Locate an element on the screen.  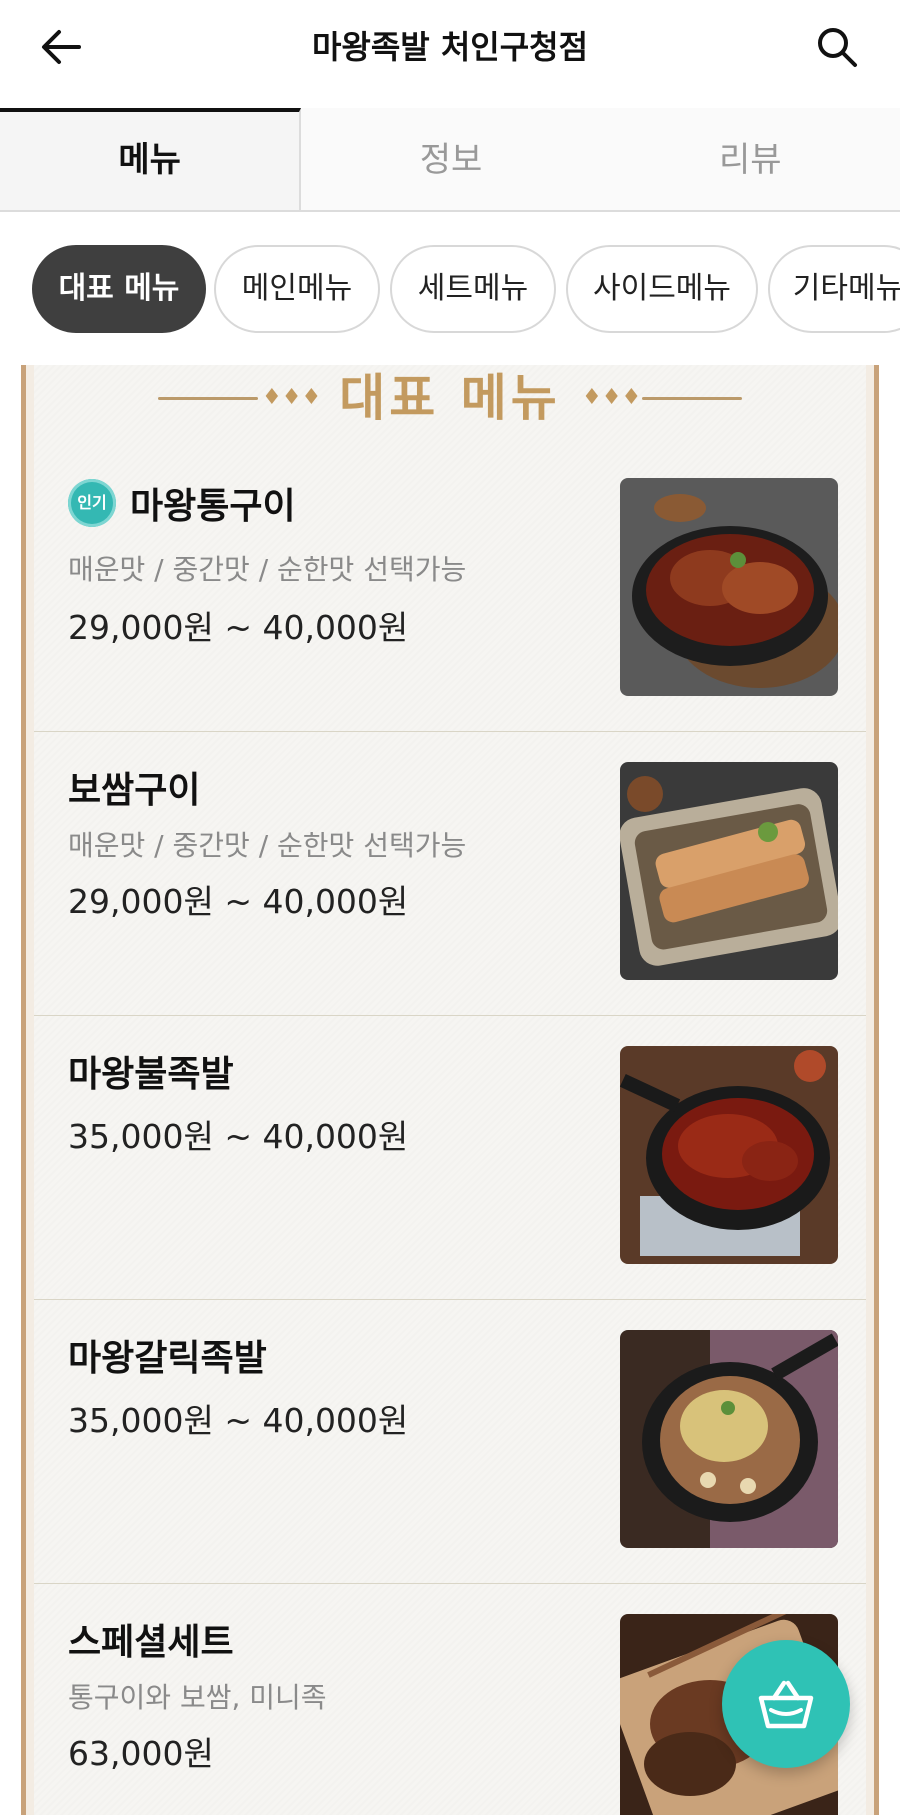
tab-info: 정보 is located at coordinates (450, 159).